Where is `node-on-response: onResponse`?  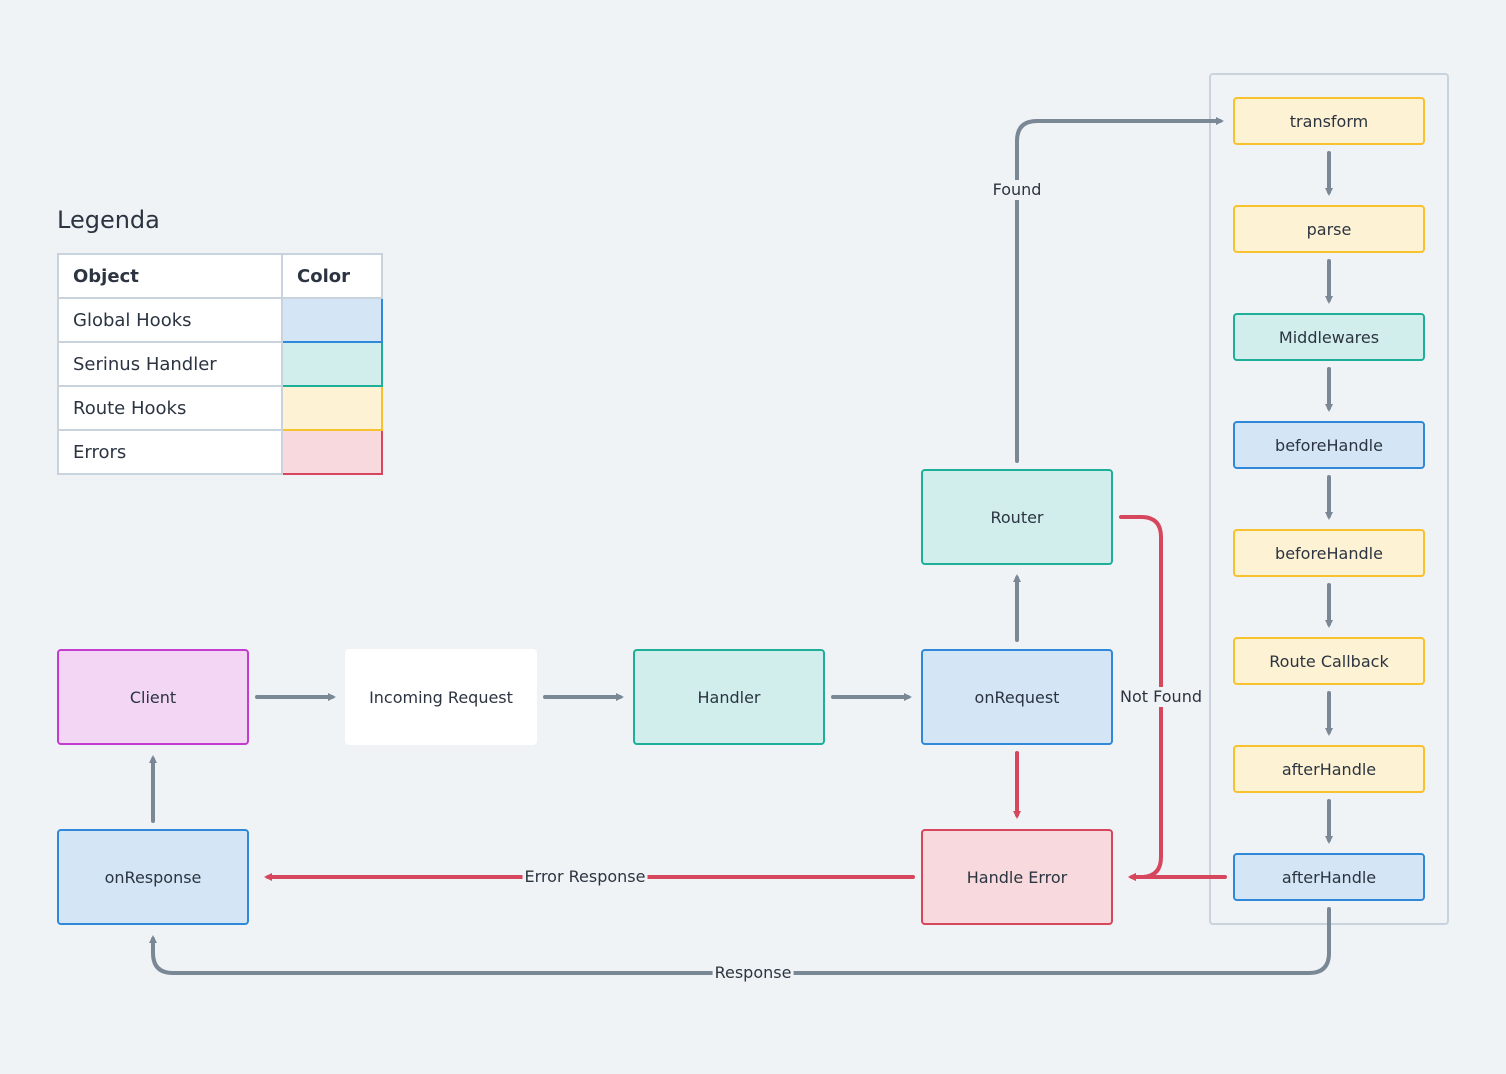
node-on-response: onResponse is located at coordinates (153, 877).